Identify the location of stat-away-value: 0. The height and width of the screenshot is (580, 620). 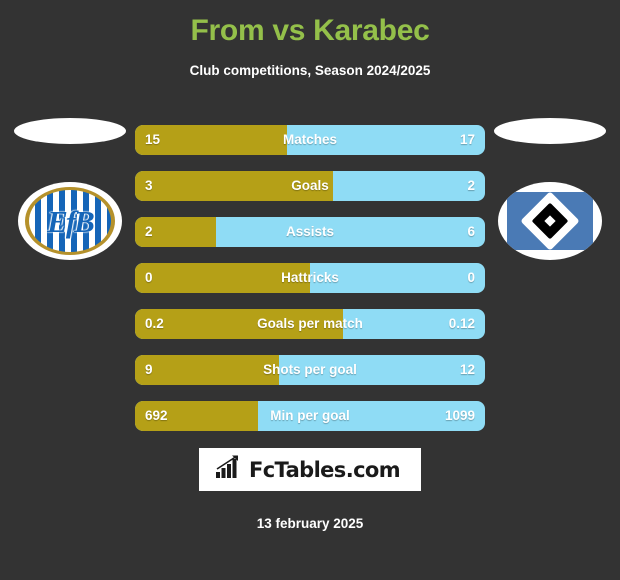
(471, 277).